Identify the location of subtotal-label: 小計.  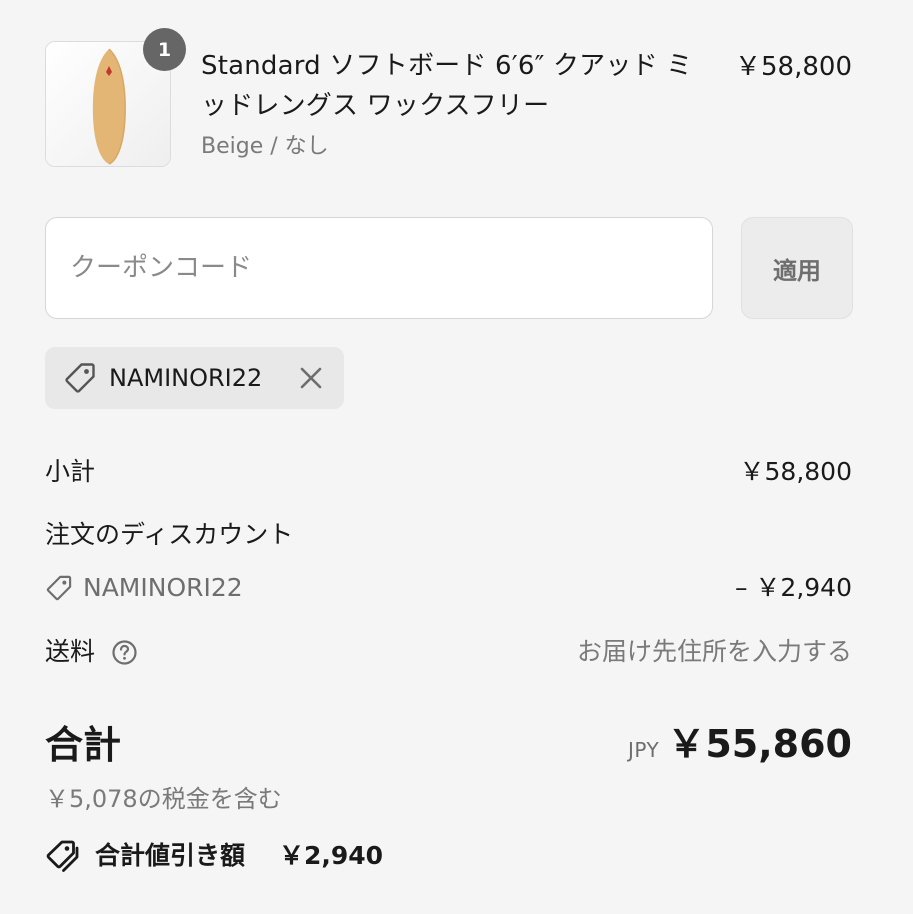
(70, 471).